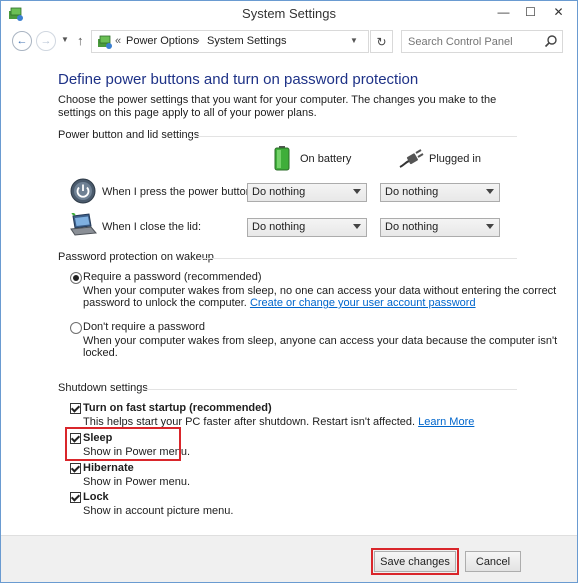 This screenshot has width=578, height=583. I want to click on lock-desc: Show in account picture menu., so click(158, 511).